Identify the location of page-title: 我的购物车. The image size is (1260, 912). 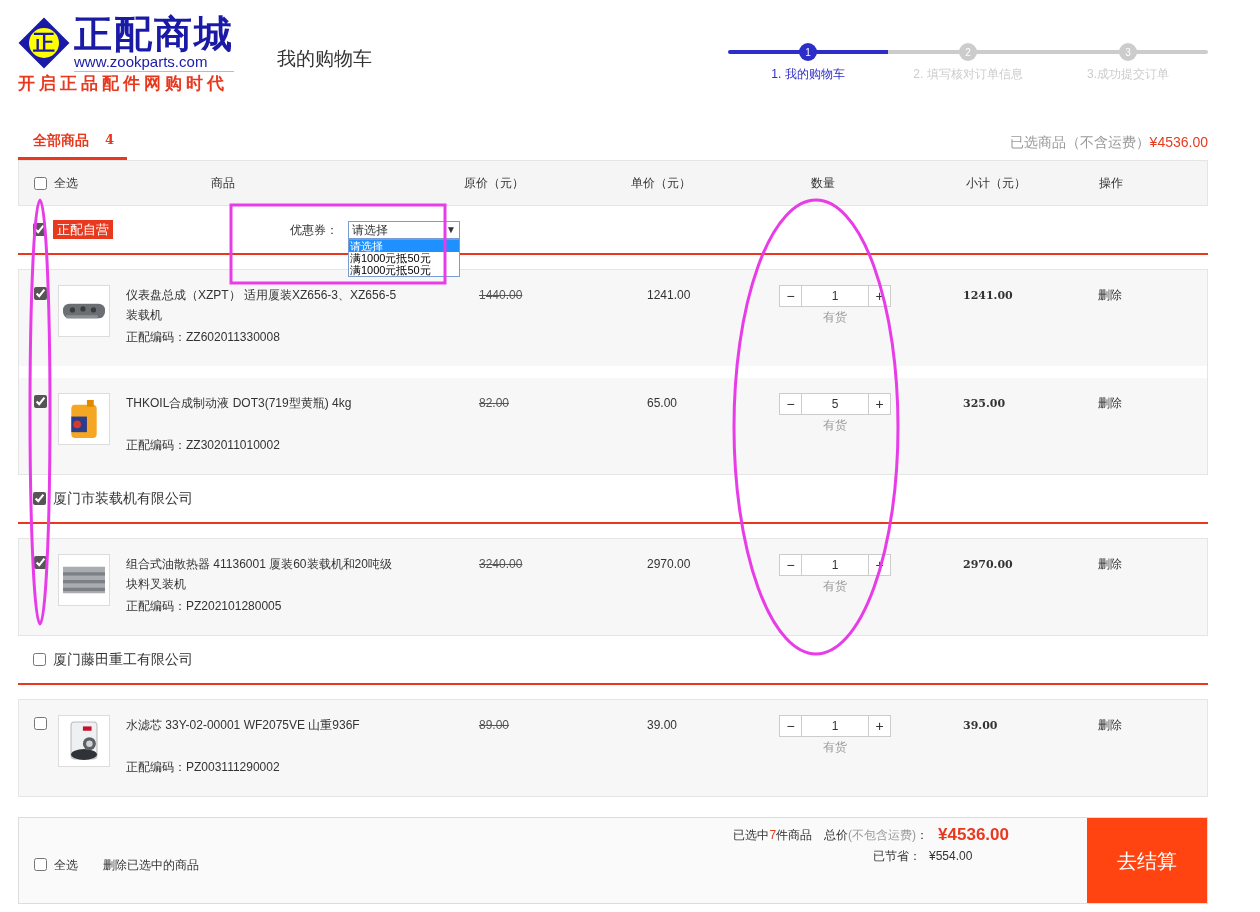
(324, 59).